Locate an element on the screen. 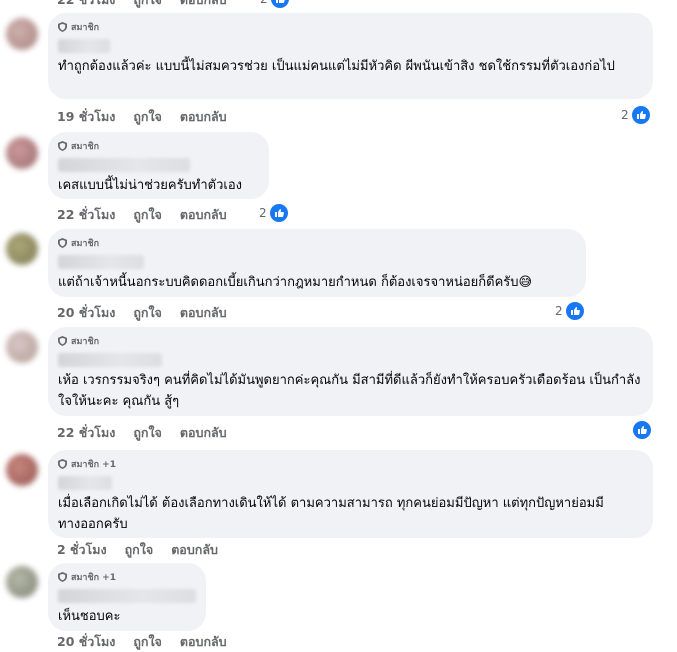 The image size is (677, 652). comment-actions: 19 ชั่วโมง ถูกใจ ตอบกลับ is located at coordinates (142, 117).